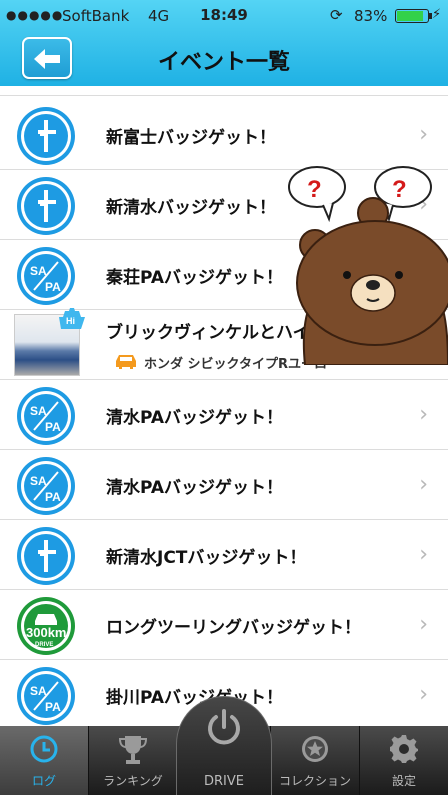 The height and width of the screenshot is (795, 448). I want to click on event-label: 新清水バッジゲット！, so click(191, 208).